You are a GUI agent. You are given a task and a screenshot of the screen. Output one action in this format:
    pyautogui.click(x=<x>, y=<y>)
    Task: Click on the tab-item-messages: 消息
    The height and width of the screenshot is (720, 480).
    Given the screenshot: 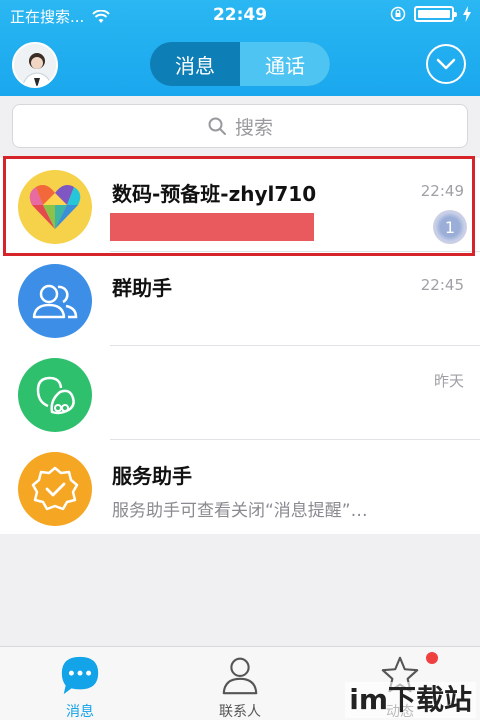 What is the action you would take?
    pyautogui.click(x=80, y=683)
    